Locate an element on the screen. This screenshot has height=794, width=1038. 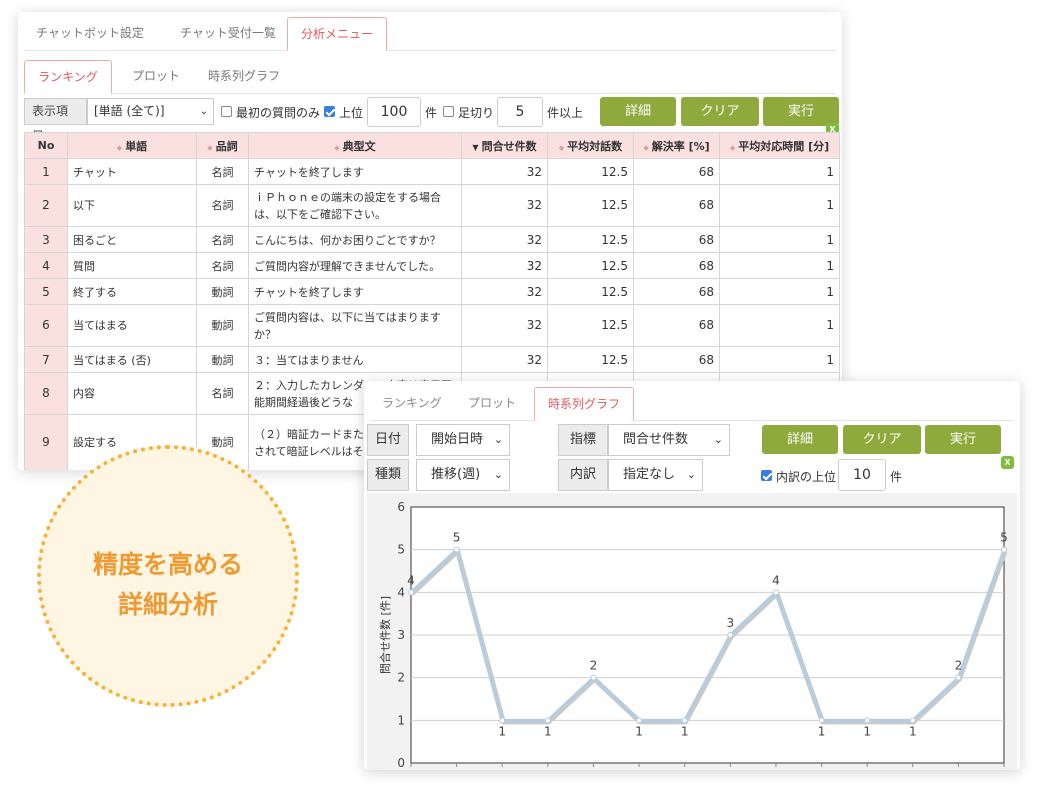
tab-chat-reception-list: チャット受付一覧 is located at coordinates (228, 34).